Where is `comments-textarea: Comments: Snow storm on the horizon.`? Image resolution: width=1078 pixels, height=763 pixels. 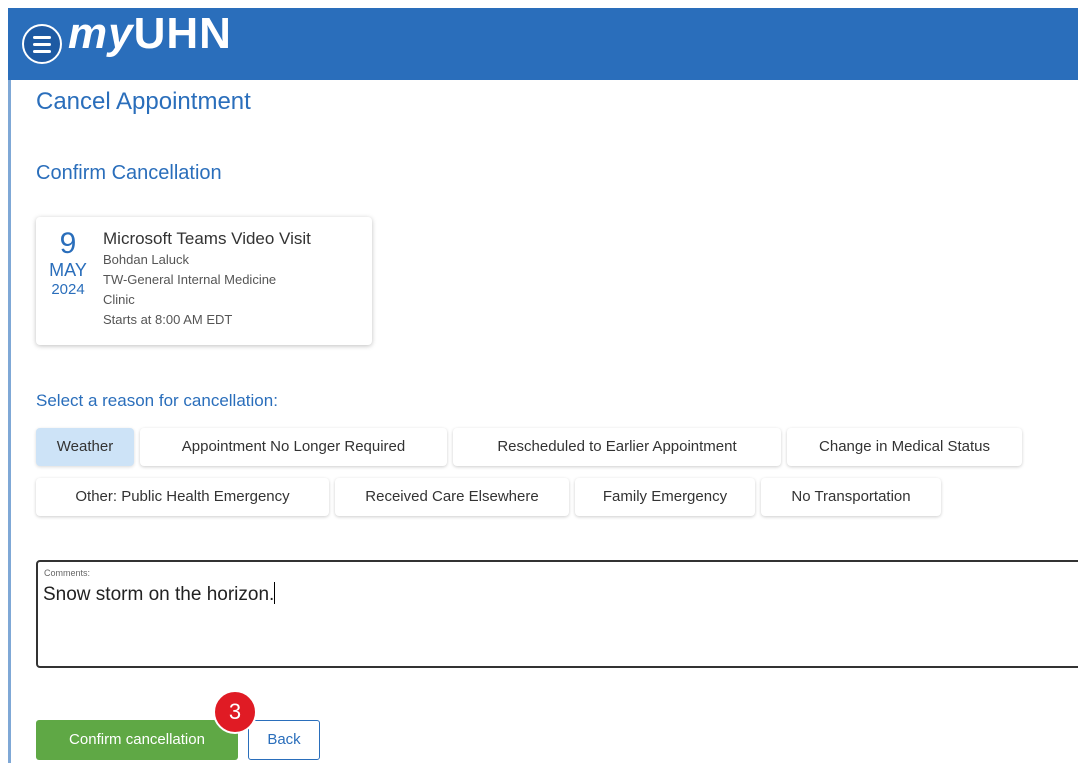 comments-textarea: Comments: Snow storm on the horizon. is located at coordinates (557, 614).